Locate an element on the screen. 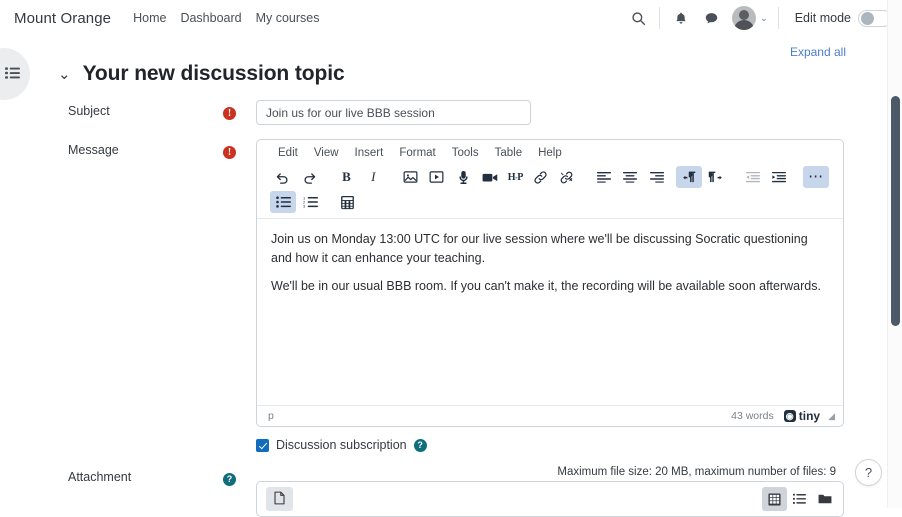 The height and width of the screenshot is (517, 902). more-options-icon: ⋯ is located at coordinates (816, 177).